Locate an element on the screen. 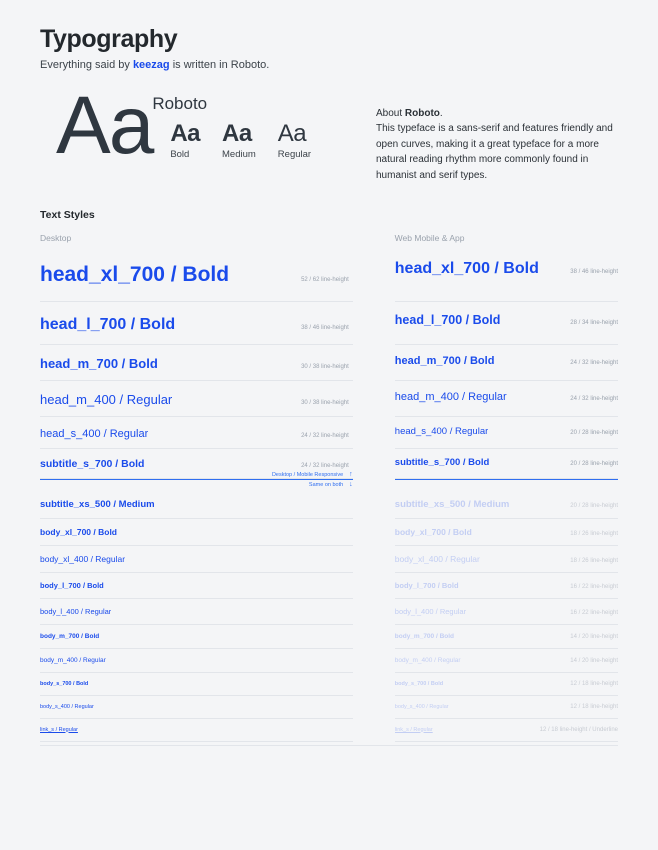  style-cell-right: head_xl_700 / Bold 38 / 46 line-height is located at coordinates (506, 275).